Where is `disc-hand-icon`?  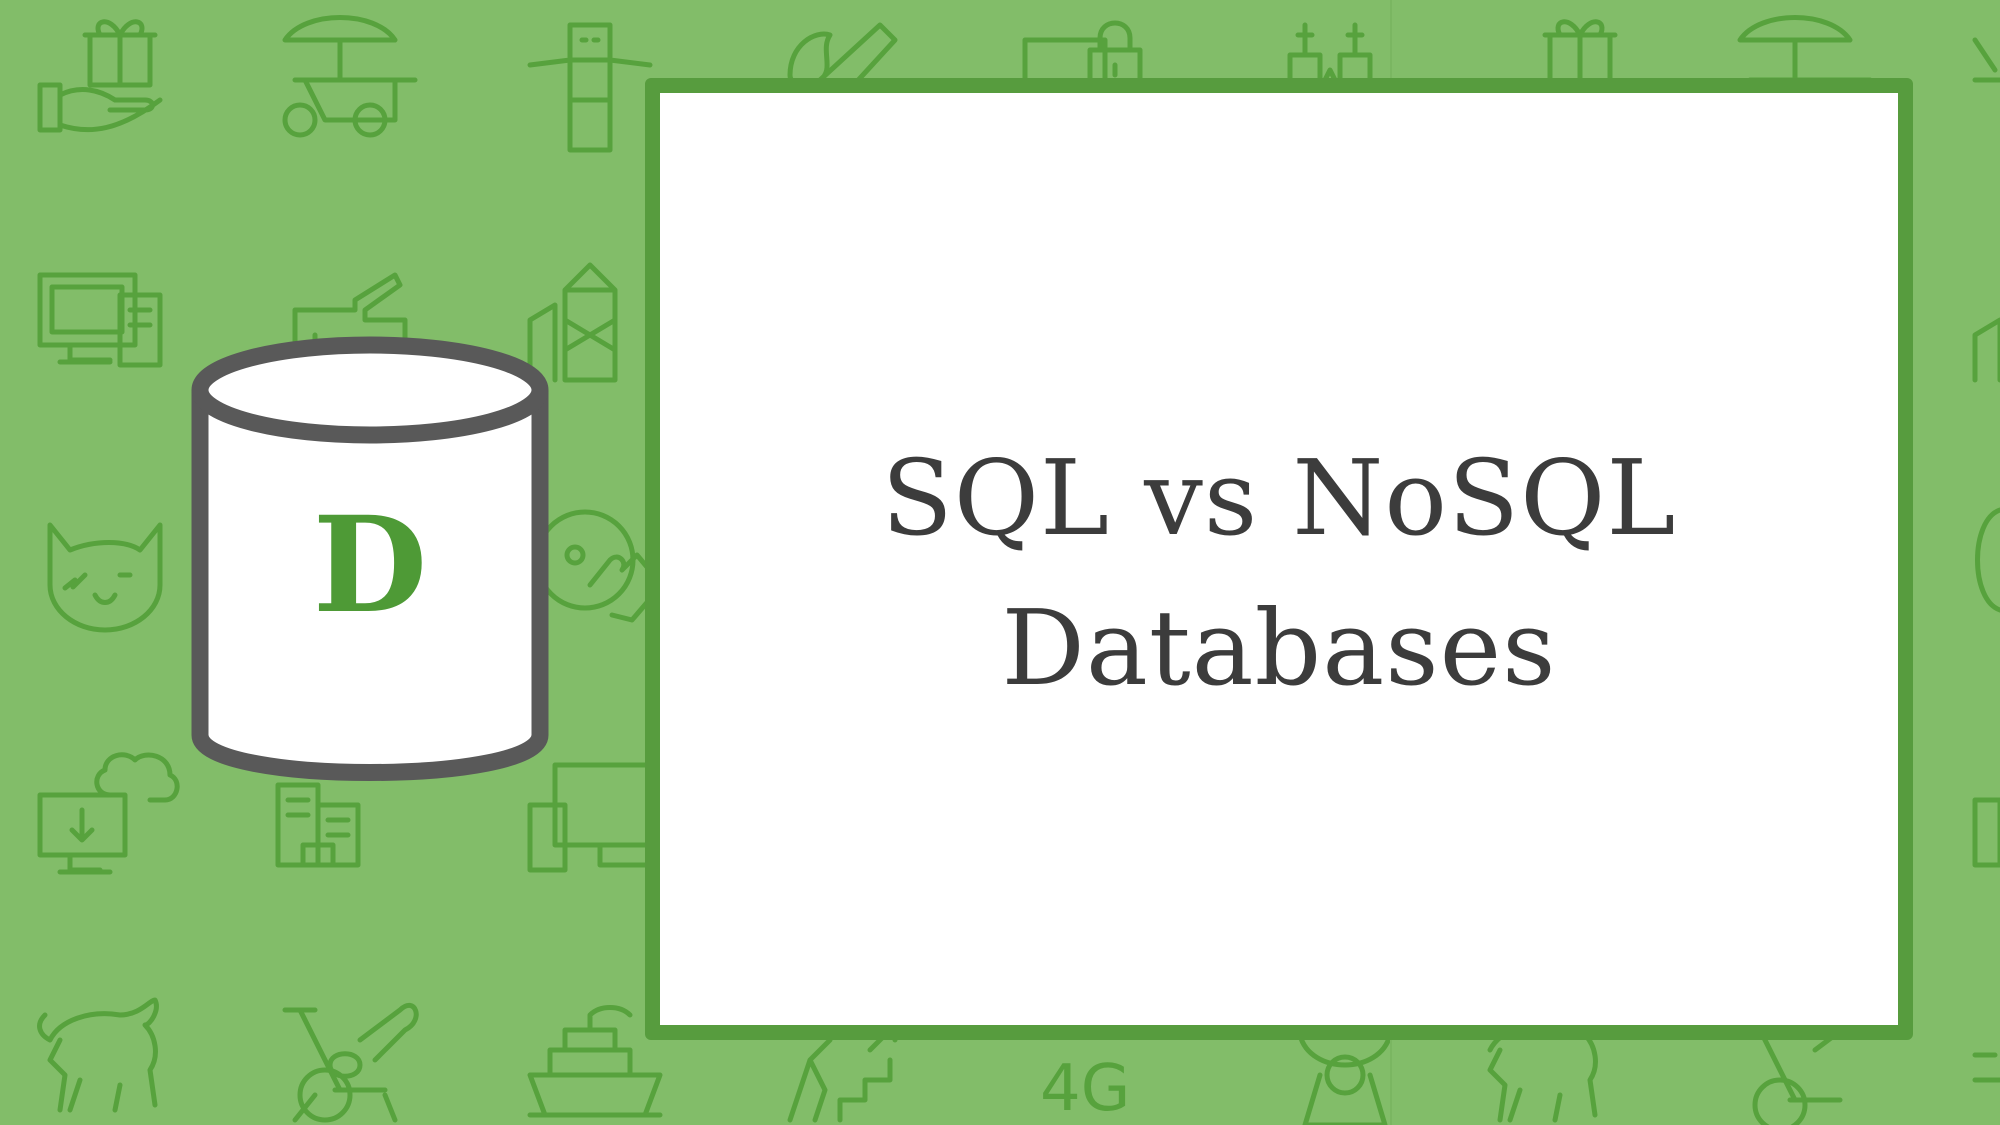
disc-hand-icon is located at coordinates (599, 566).